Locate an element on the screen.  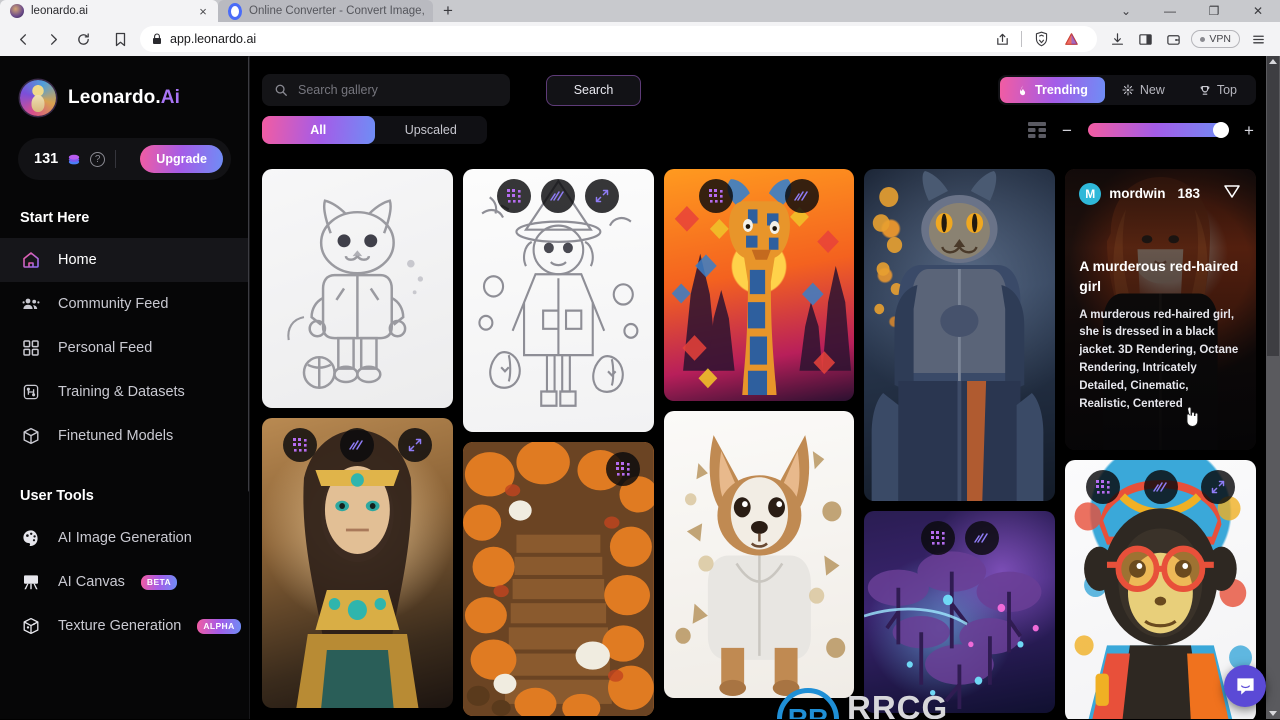
coin-icon is located at coordinates (74, 159).